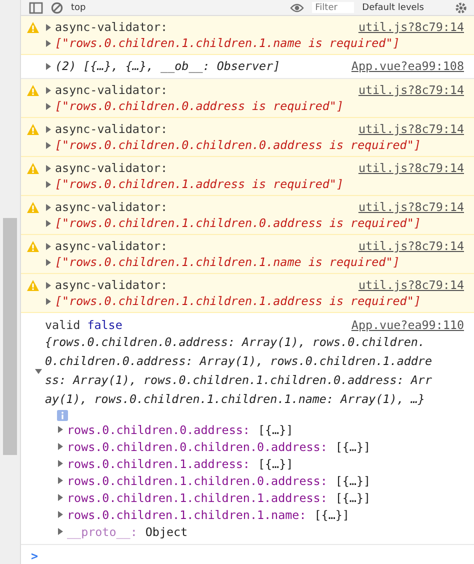  Describe the element at coordinates (407, 66) in the screenshot. I see `source-link: App.vue?ea99:108` at that location.